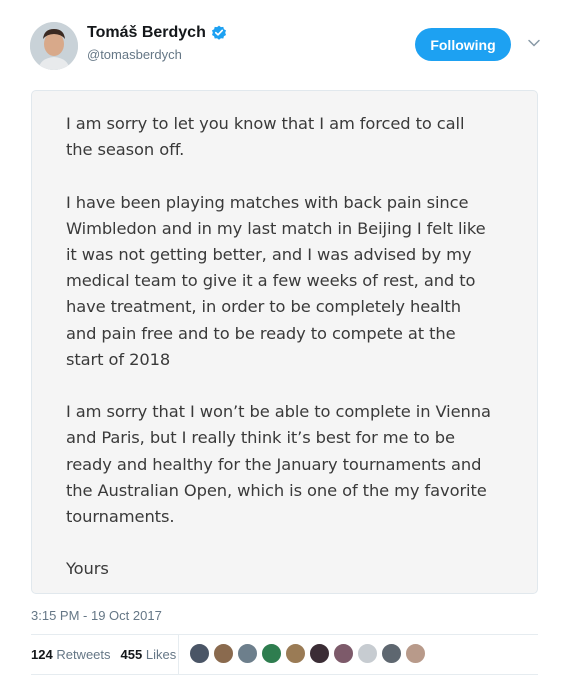 The height and width of the screenshot is (683, 571). I want to click on tweet-timestamp: 3:15 PM - 19 Oct 2017, so click(96, 615).